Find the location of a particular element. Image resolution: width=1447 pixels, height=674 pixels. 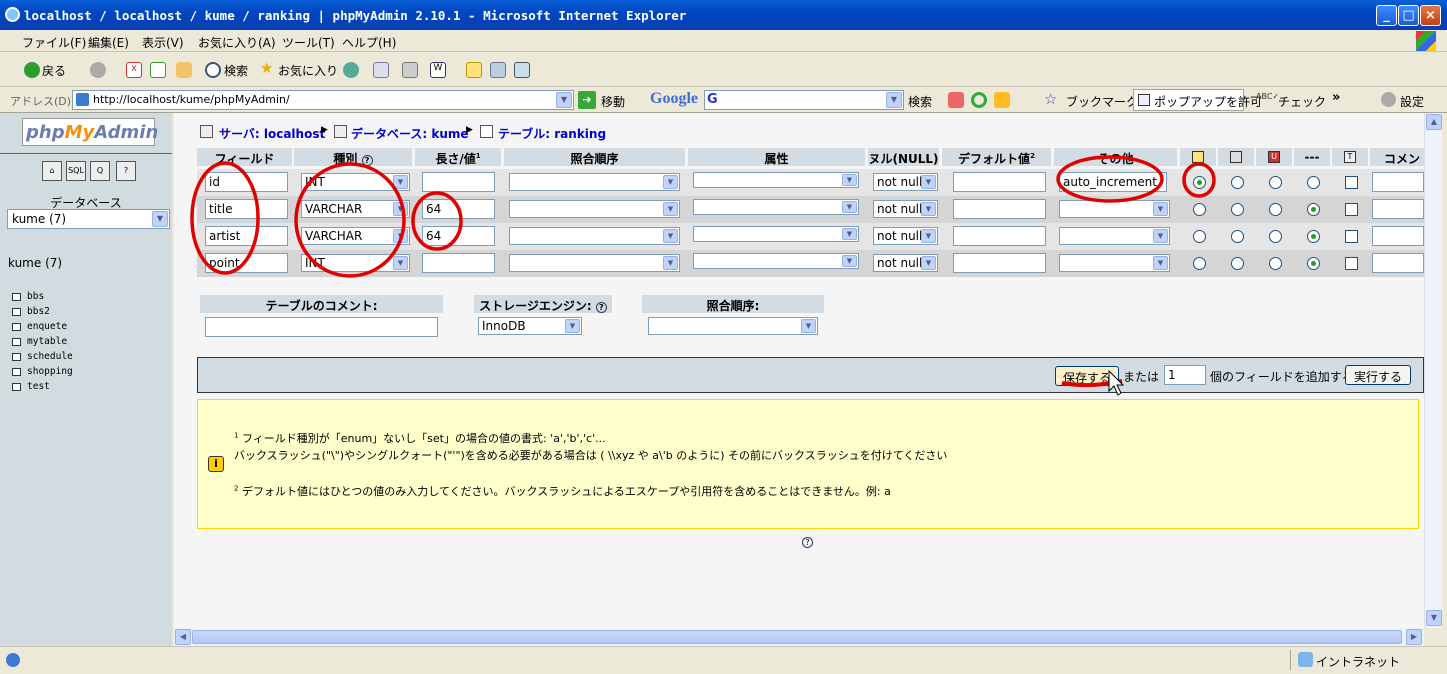

stop-icon: x is located at coordinates (134, 70).